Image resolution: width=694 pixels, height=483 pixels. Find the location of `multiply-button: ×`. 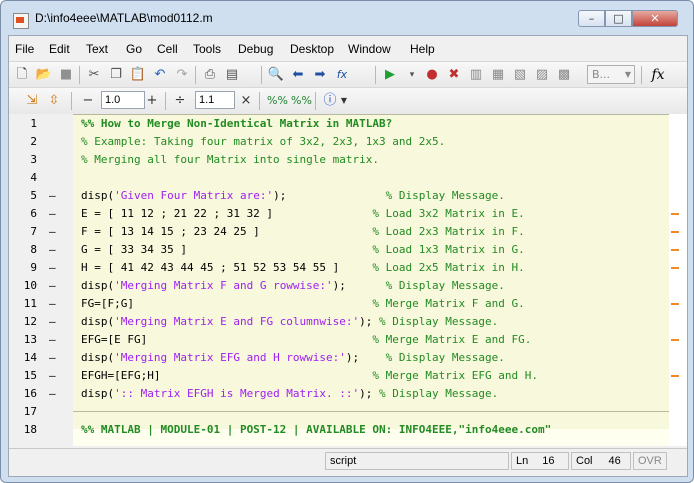

multiply-button: × is located at coordinates (246, 101).